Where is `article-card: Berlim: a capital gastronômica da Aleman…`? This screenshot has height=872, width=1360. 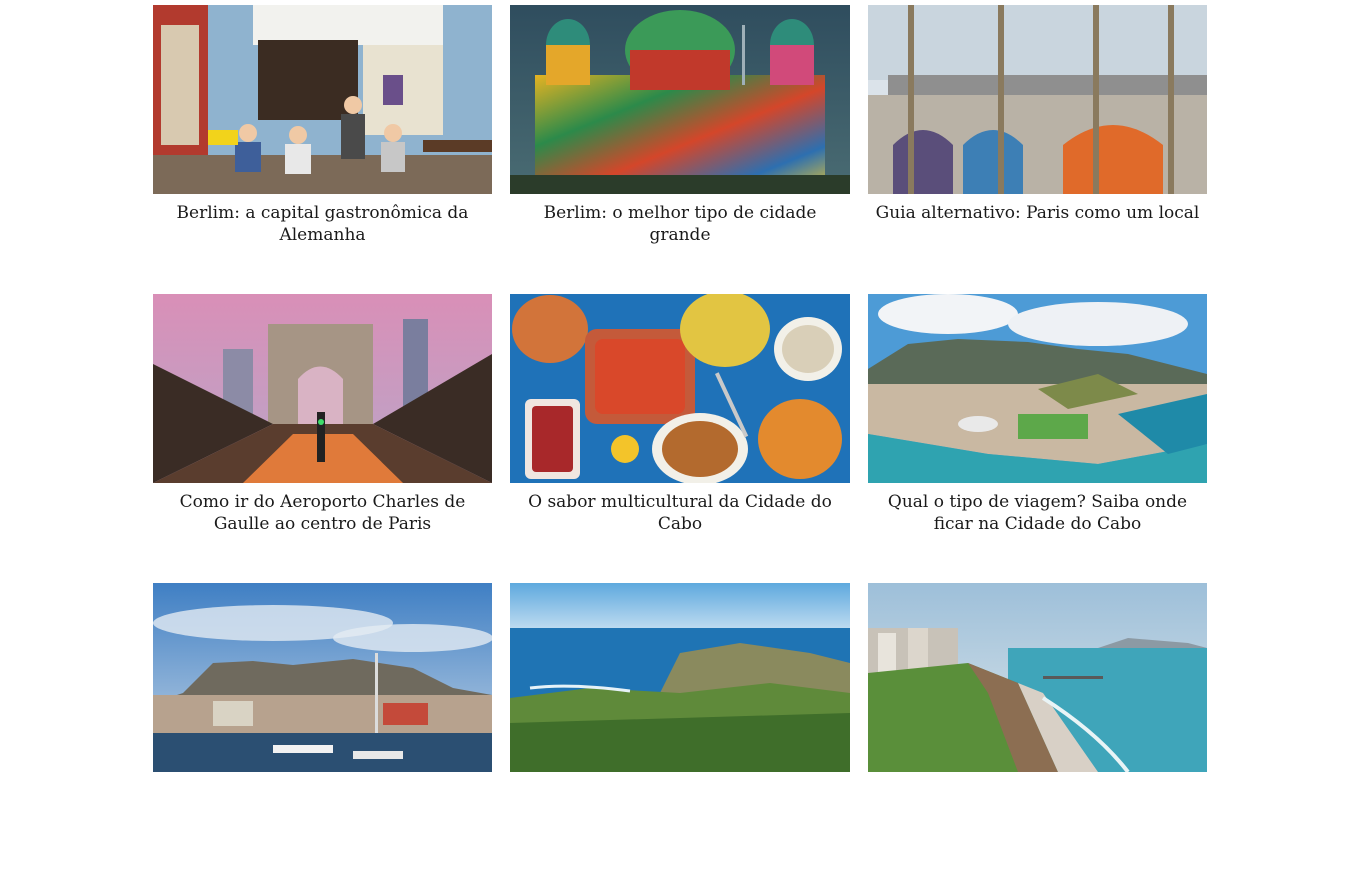
article-card: Berlim: a capital gastronômica da Aleman… is located at coordinates (322, 149).